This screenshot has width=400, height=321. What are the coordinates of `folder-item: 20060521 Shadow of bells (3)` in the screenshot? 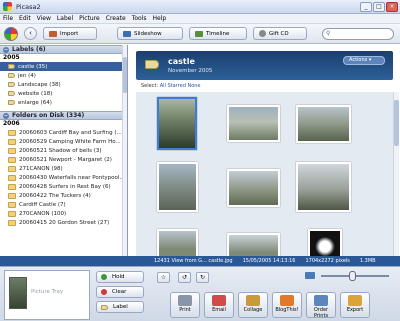 It's located at (63, 150).